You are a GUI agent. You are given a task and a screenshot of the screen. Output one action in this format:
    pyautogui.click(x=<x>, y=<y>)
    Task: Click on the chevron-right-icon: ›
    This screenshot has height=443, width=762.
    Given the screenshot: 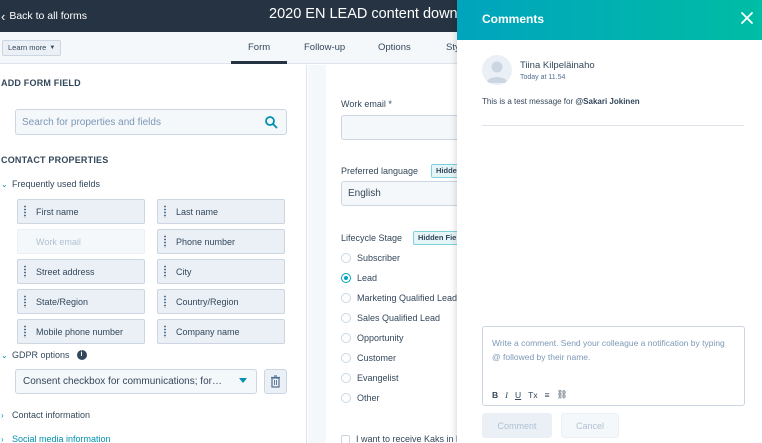 What is the action you would take?
    pyautogui.click(x=2, y=415)
    